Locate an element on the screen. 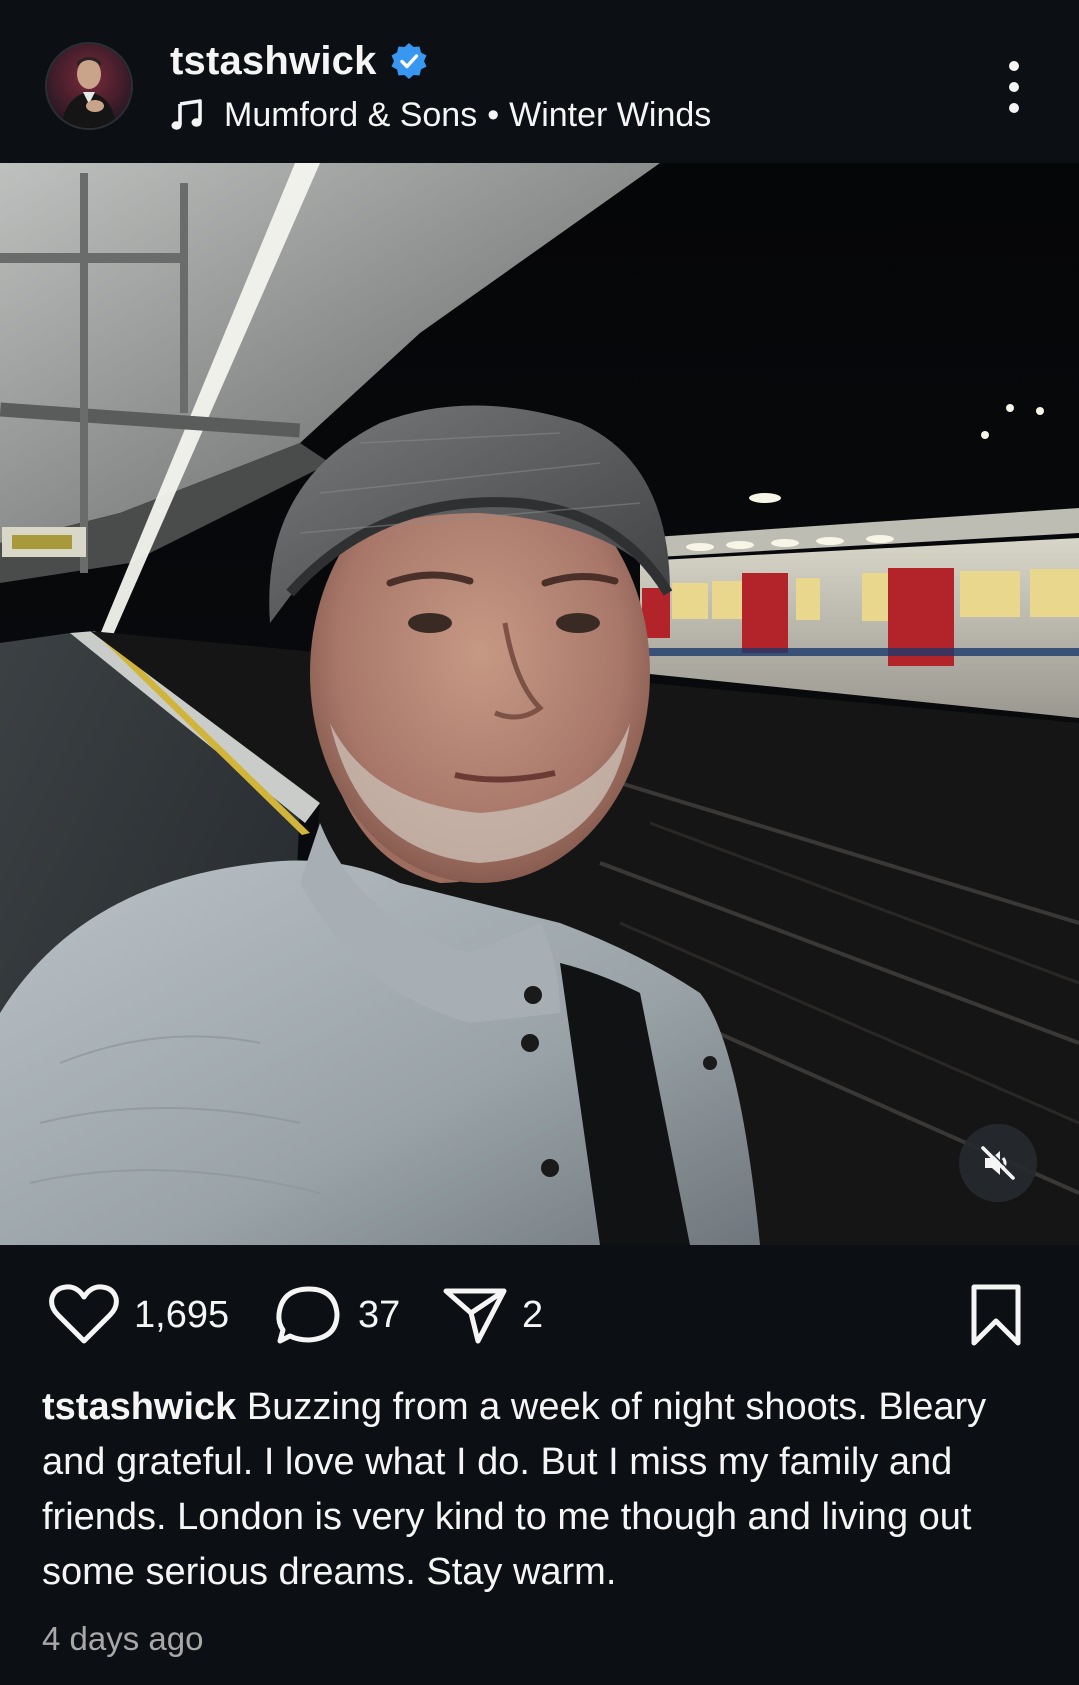 This screenshot has height=1685, width=1079. caption-username: tstashwick is located at coordinates (139, 1407).